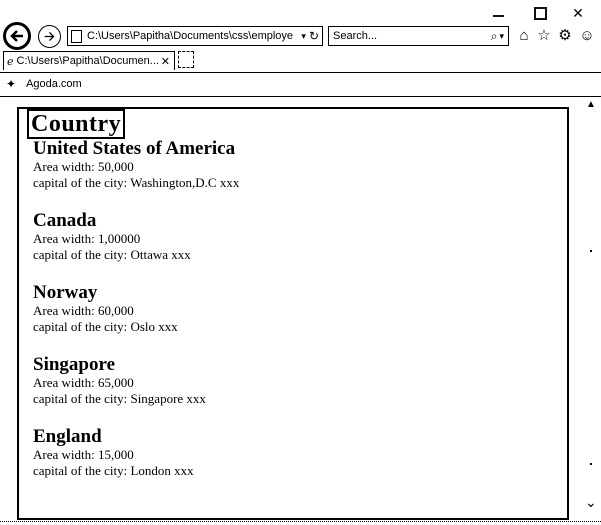  I want to click on country-capital: capital of the city: Ottawa xxx, so click(112, 254).